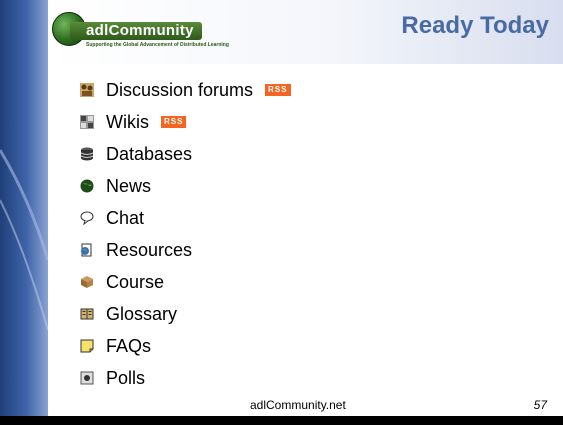 The width and height of the screenshot is (563, 425). I want to click on list-item: Databases, so click(185, 154).